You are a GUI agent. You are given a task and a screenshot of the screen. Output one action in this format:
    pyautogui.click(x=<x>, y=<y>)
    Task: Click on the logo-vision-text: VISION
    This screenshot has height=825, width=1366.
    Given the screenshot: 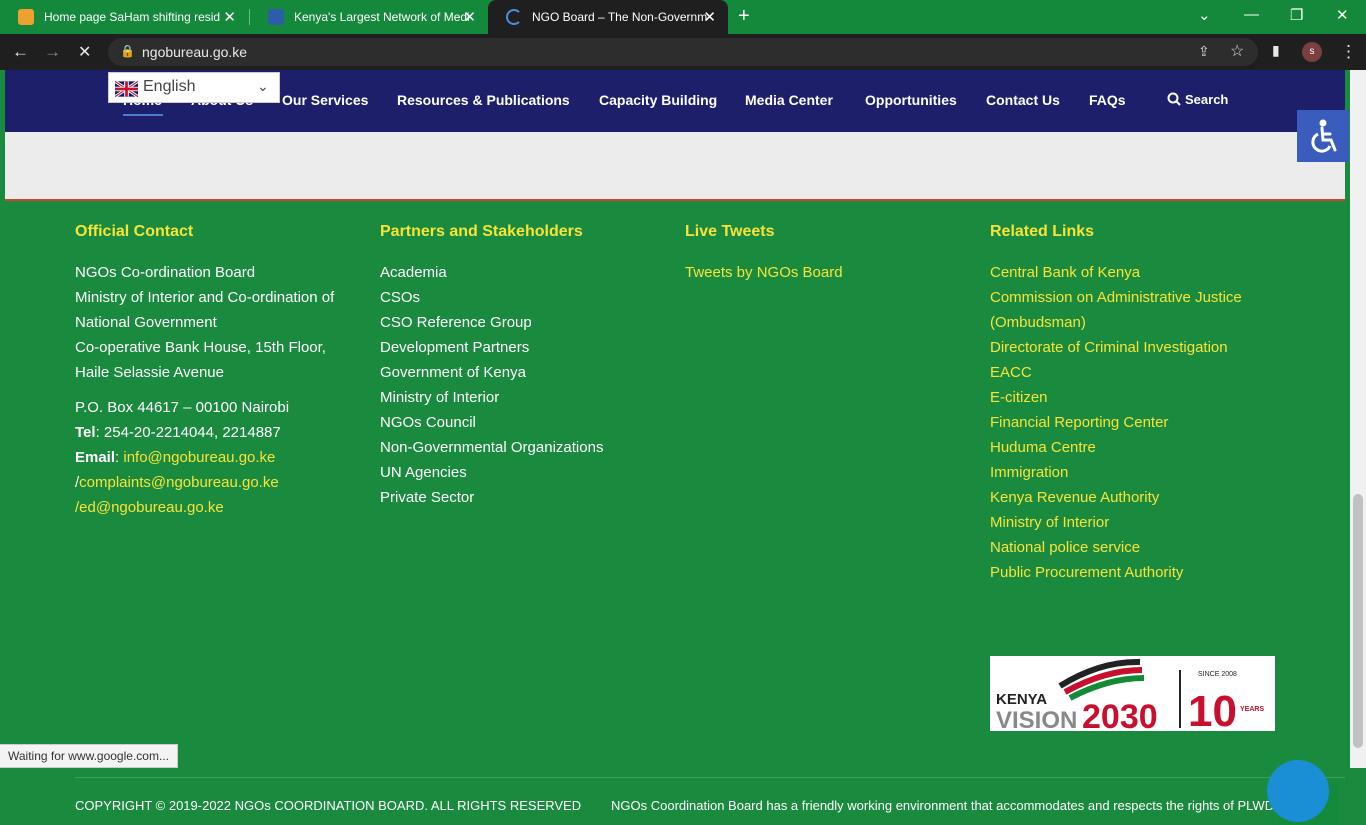 What is the action you would take?
    pyautogui.click(x=1036, y=719)
    